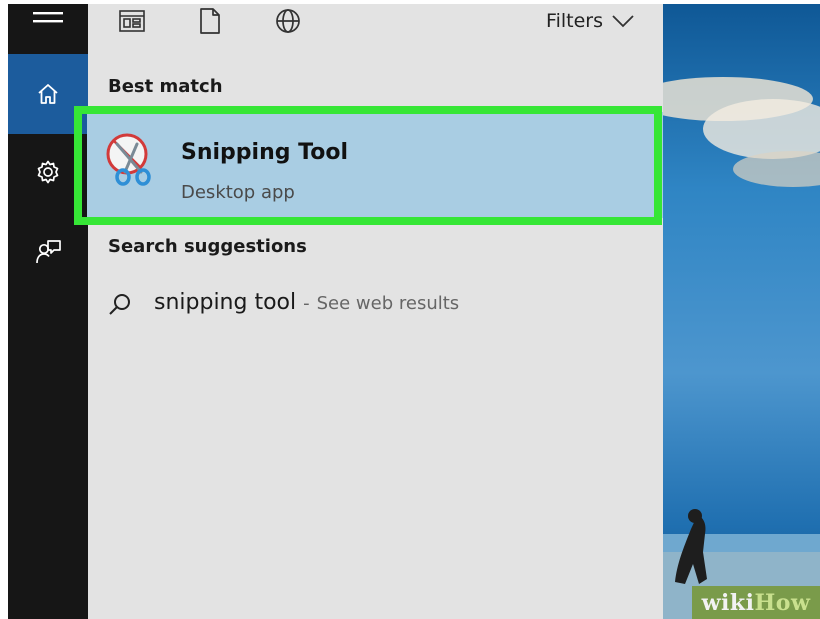  I want to click on home-icon, so click(48, 94).